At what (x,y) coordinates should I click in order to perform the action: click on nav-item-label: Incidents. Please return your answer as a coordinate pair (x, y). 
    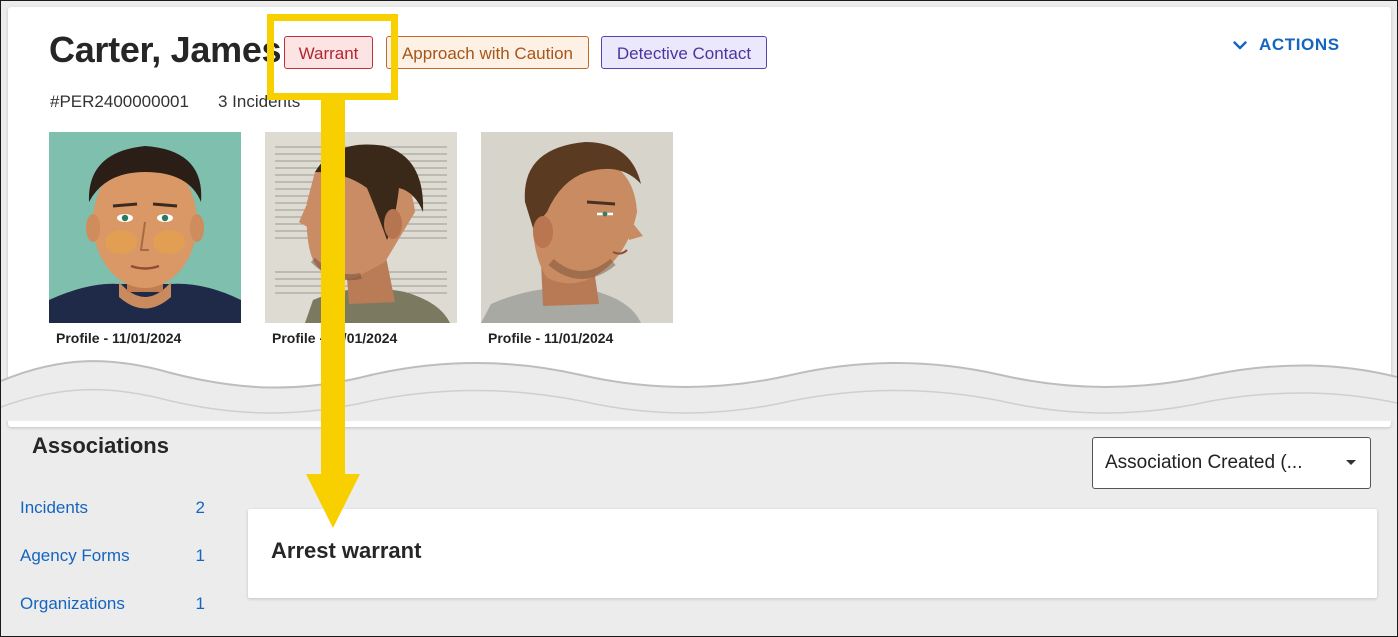
    Looking at the image, I should click on (54, 507).